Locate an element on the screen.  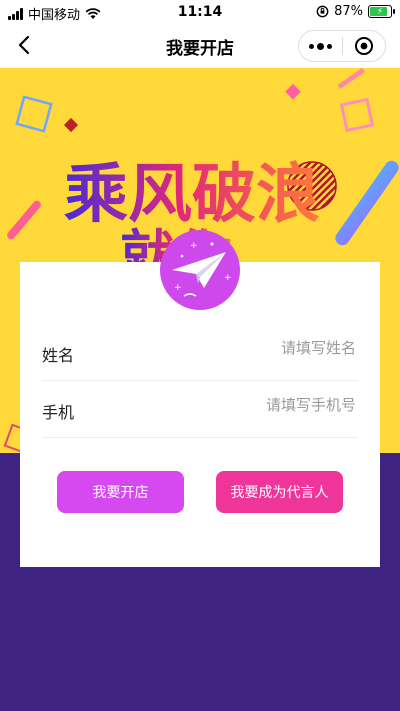
paper-plane-badge: + + + is located at coordinates (200, 270).